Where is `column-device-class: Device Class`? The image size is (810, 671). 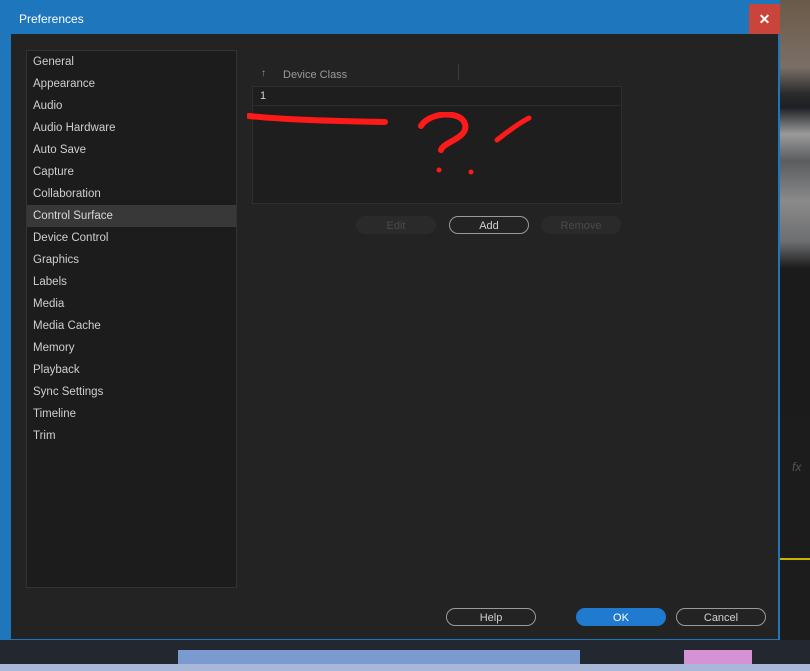
column-device-class: Device Class is located at coordinates (315, 75).